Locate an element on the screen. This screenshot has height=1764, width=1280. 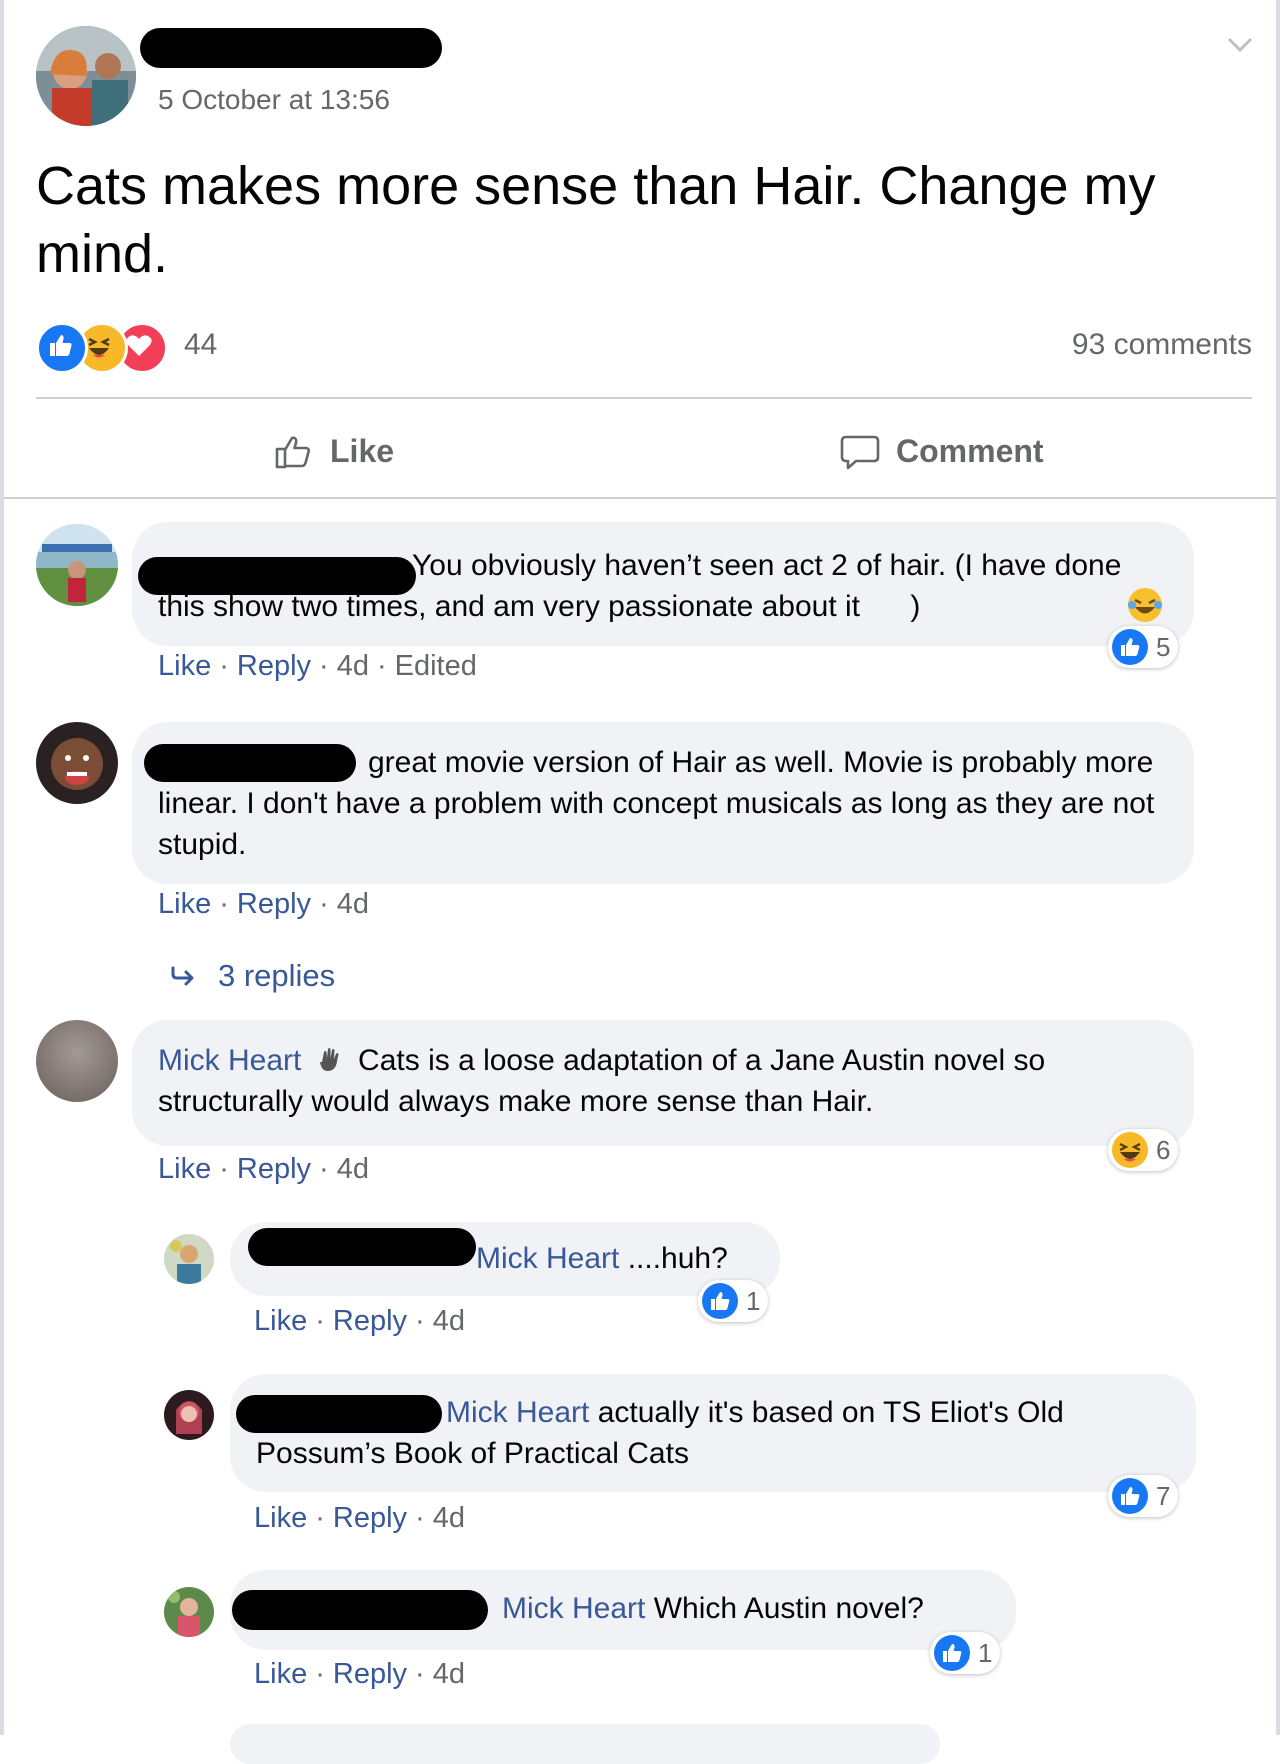
reply-text: Mick Heart ....huh? is located at coordinates (626, 1258).